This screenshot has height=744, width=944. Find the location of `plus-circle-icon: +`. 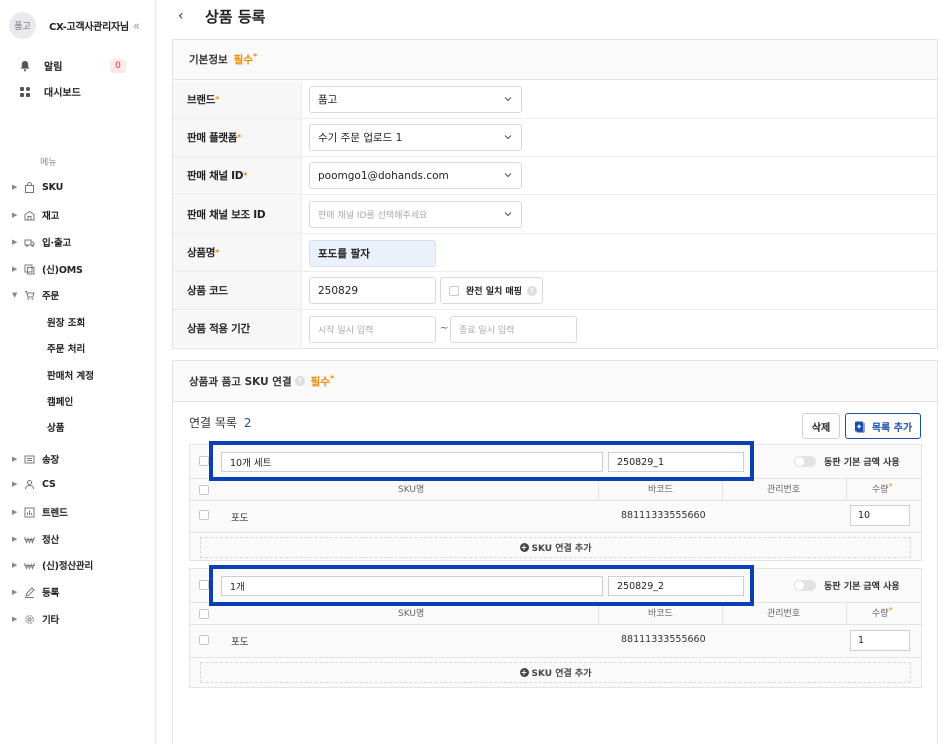

plus-circle-icon: + is located at coordinates (524, 547).